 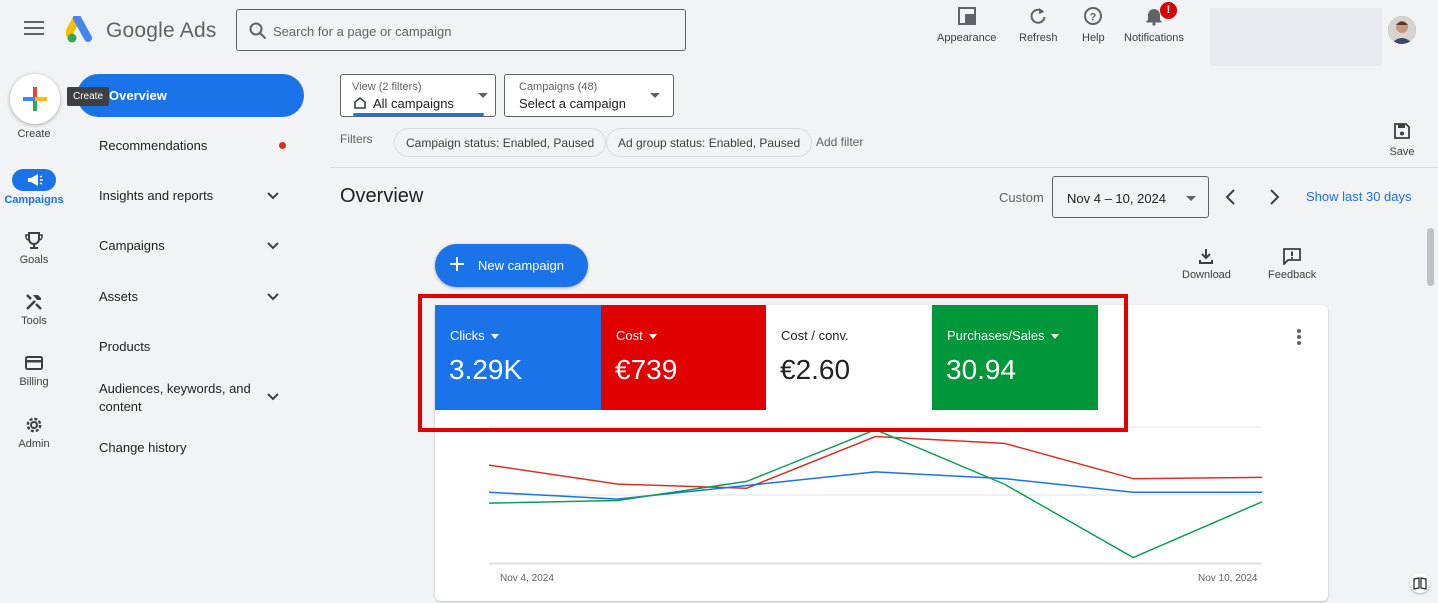 I want to click on nav-item-campaigns: Campaigns, so click(x=194, y=245).